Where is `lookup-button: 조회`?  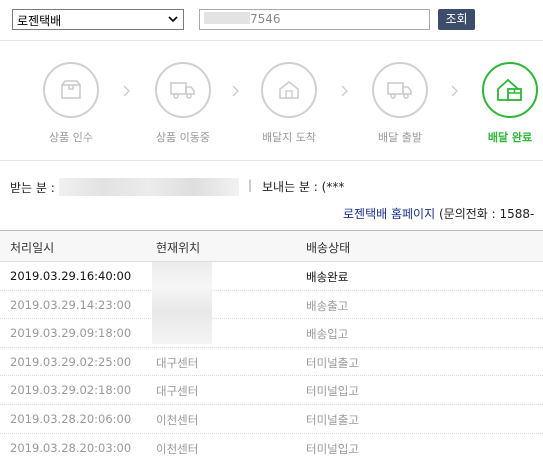 lookup-button: 조회 is located at coordinates (456, 19).